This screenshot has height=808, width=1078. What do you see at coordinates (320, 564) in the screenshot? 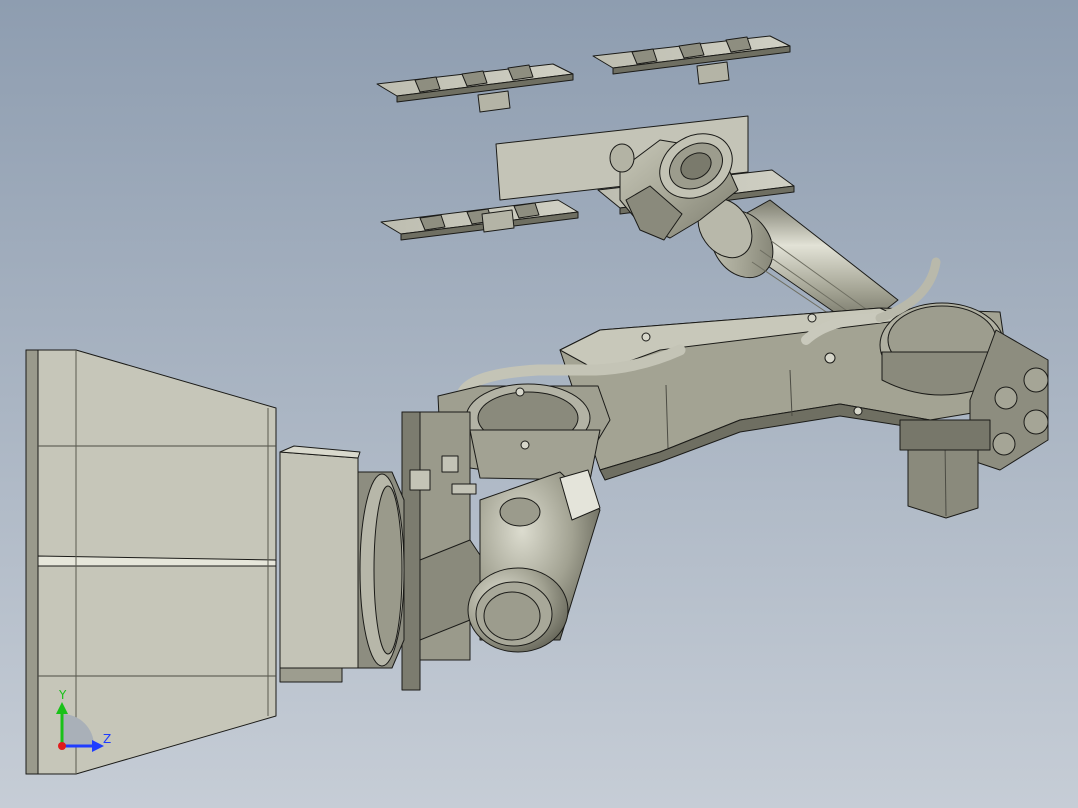
I see `adapter-block` at bounding box center [320, 564].